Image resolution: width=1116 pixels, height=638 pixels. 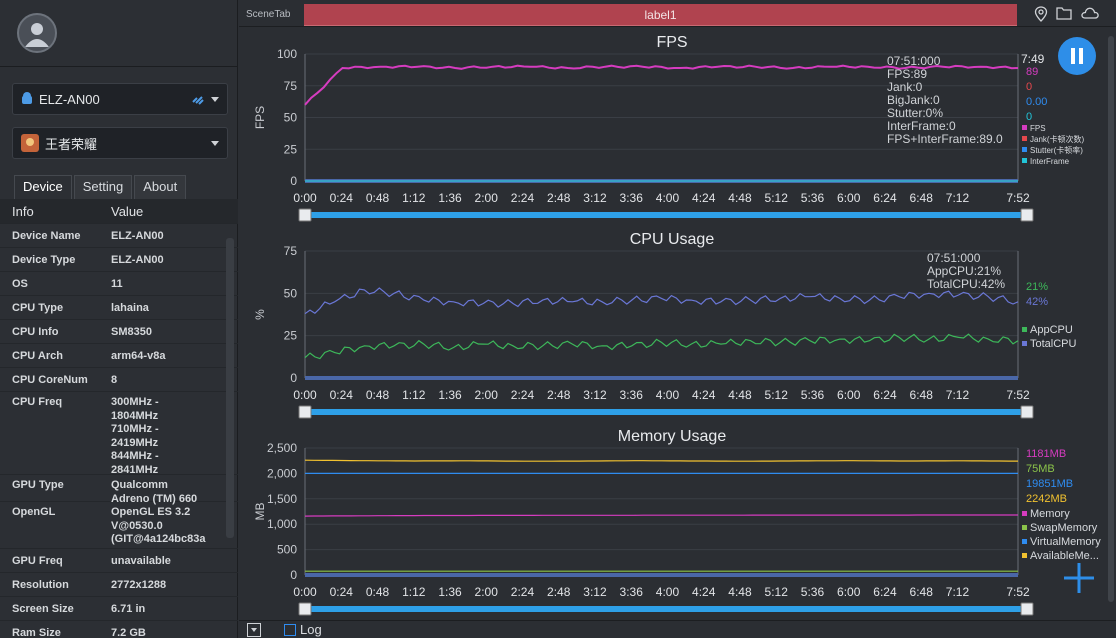 What do you see at coordinates (1090, 13) in the screenshot?
I see `cloud-icon` at bounding box center [1090, 13].